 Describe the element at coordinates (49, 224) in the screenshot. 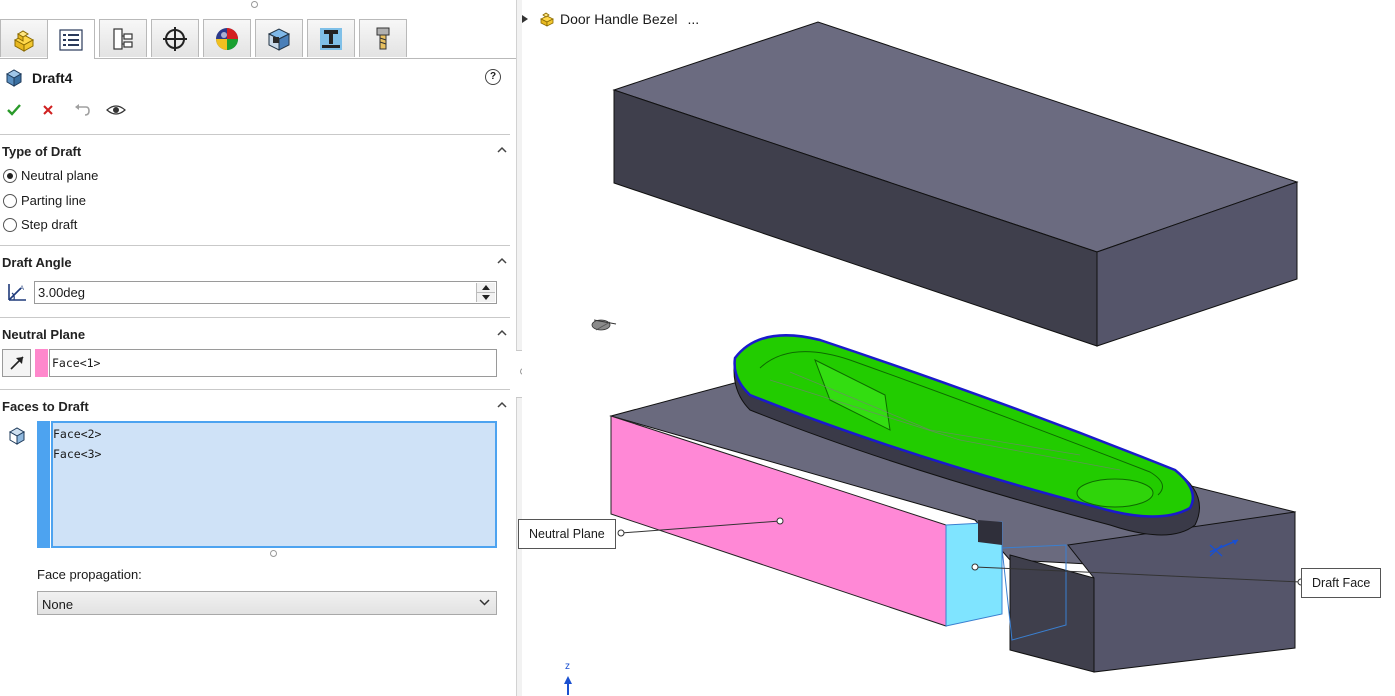

I see `radio-label: Step draft` at that location.